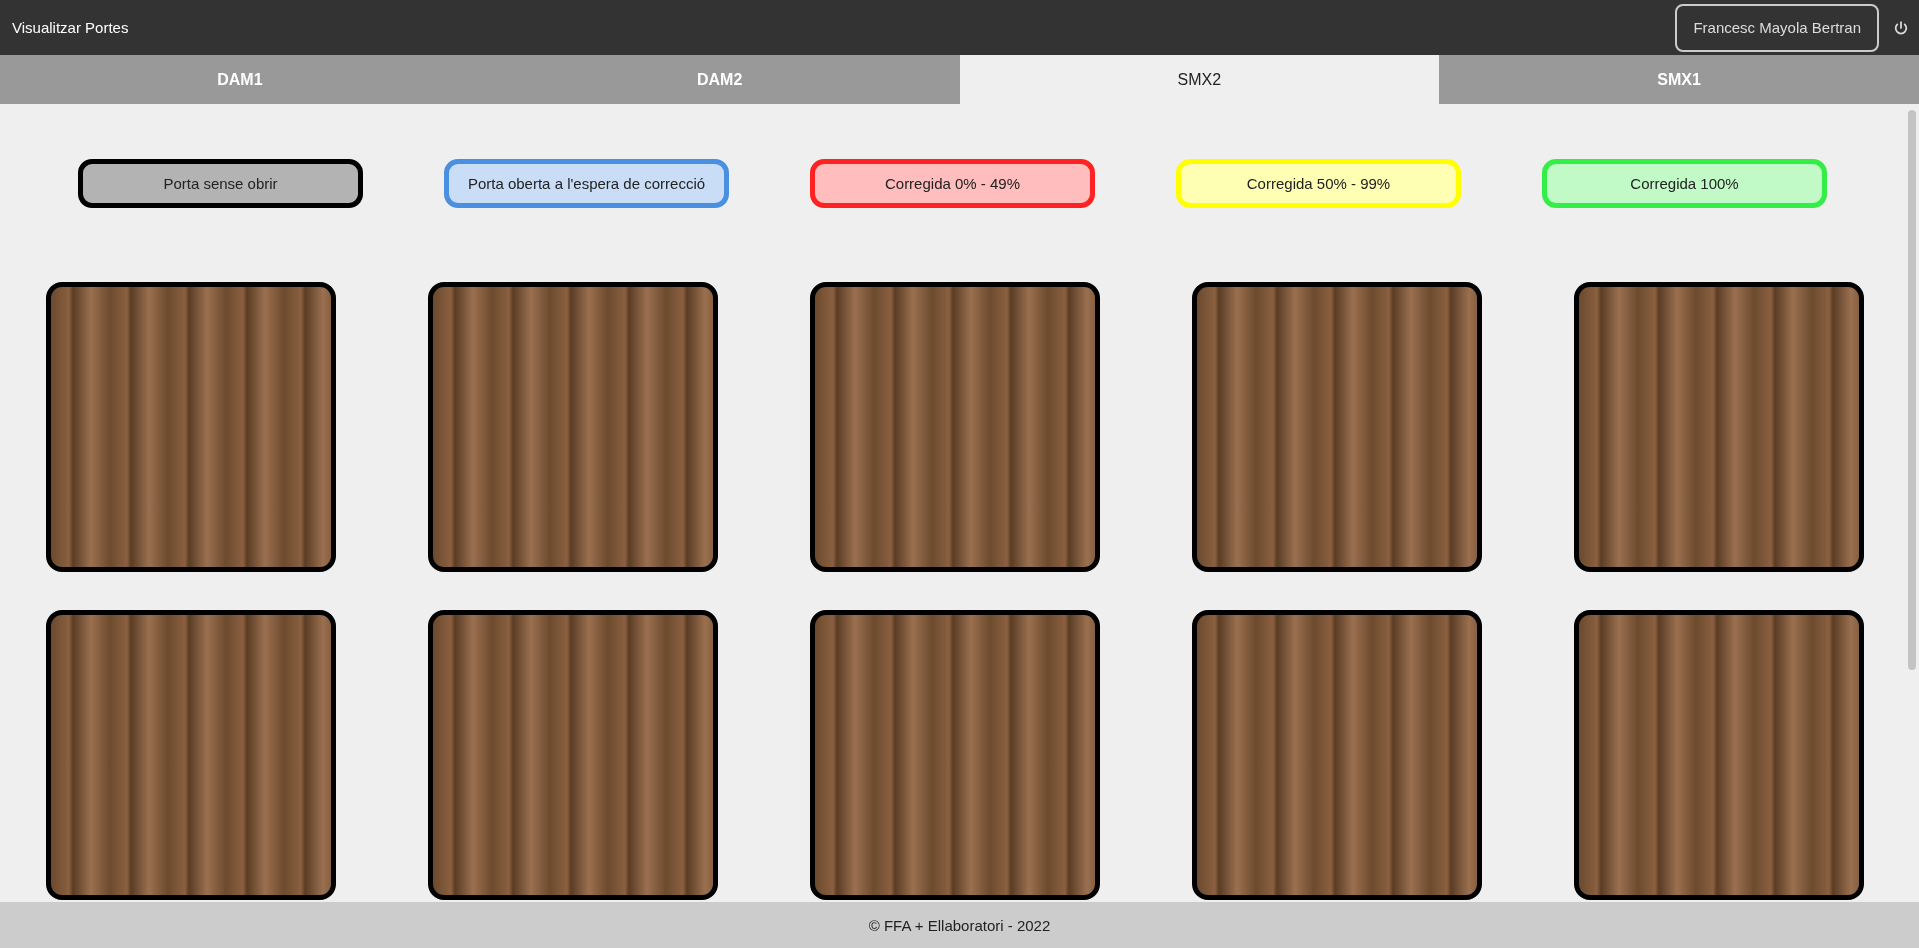 The image size is (1919, 948). I want to click on status-legend-badge: Corregida 100%, so click(1684, 183).